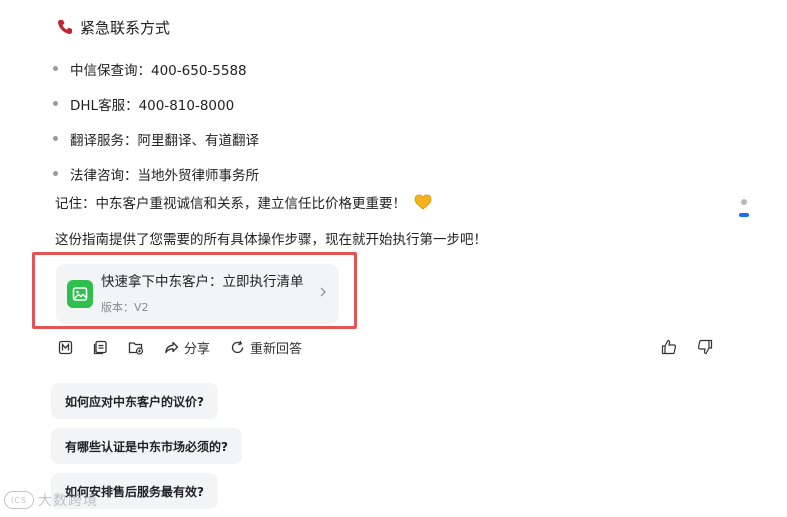 This screenshot has width=787, height=517. What do you see at coordinates (80, 294) in the screenshot?
I see `image-document-icon` at bounding box center [80, 294].